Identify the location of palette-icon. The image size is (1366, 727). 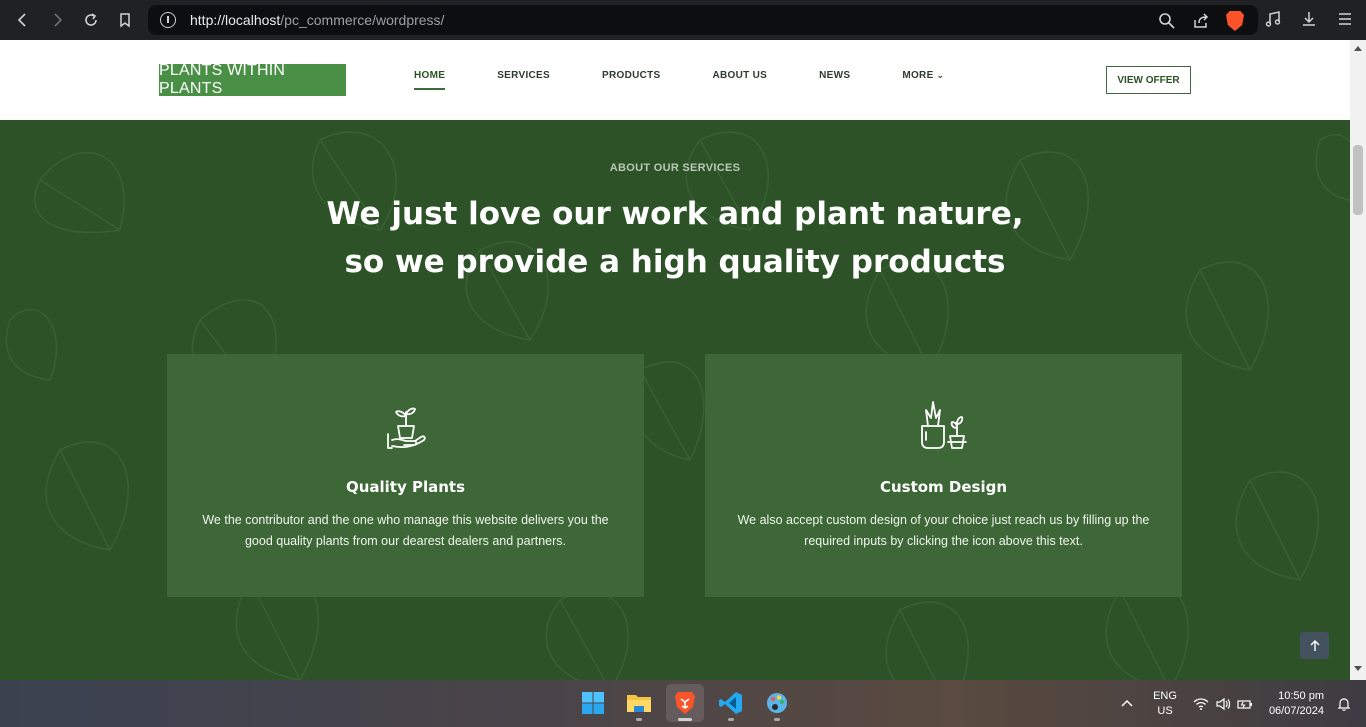
(777, 703).